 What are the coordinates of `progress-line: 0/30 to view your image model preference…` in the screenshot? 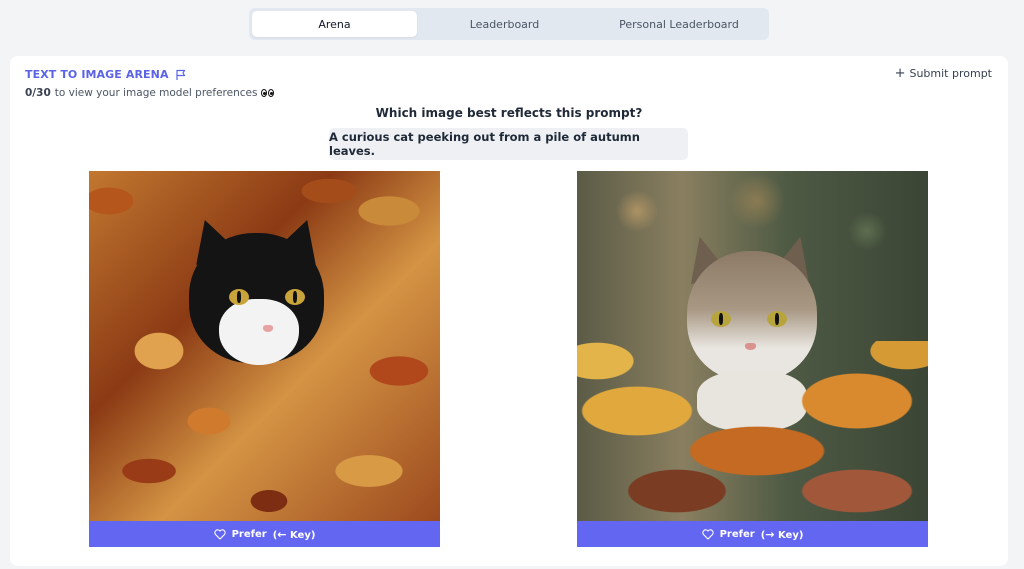 It's located at (150, 93).